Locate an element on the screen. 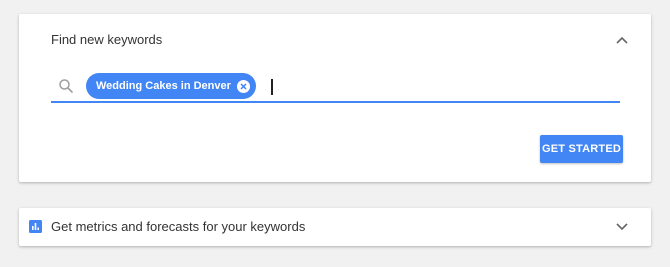  close-circle-icon is located at coordinates (243, 86).